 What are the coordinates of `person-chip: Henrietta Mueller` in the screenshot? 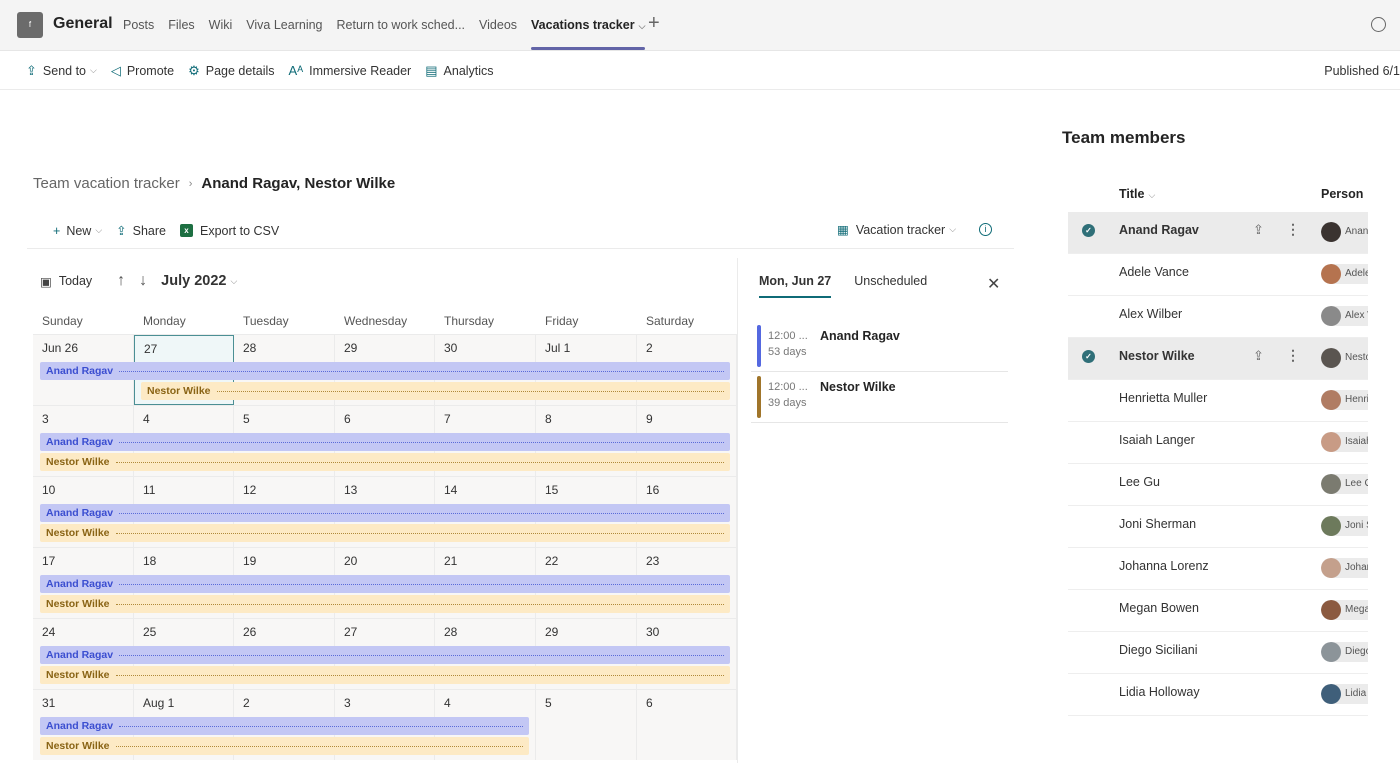 It's located at (1344, 400).